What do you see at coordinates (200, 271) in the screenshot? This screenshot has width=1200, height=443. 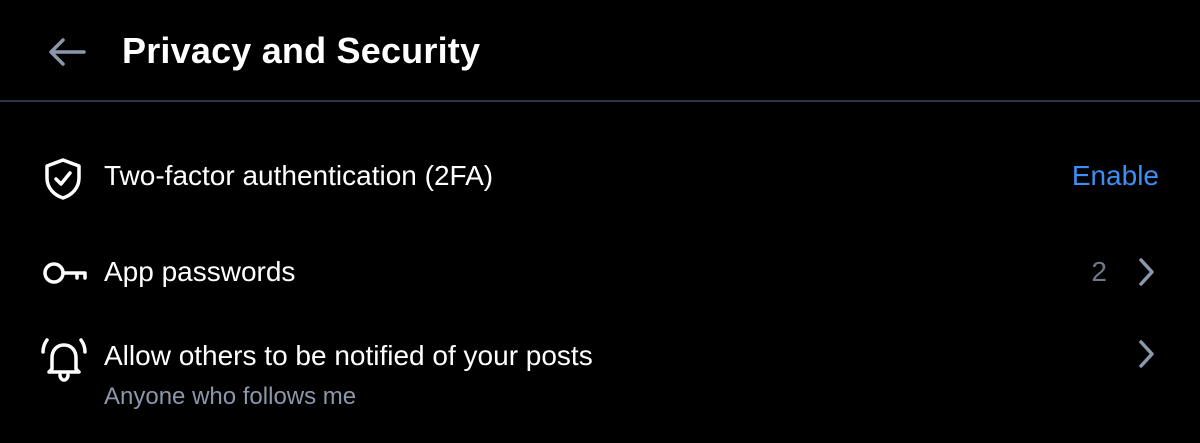 I see `app-passwords-label: App passwords` at bounding box center [200, 271].